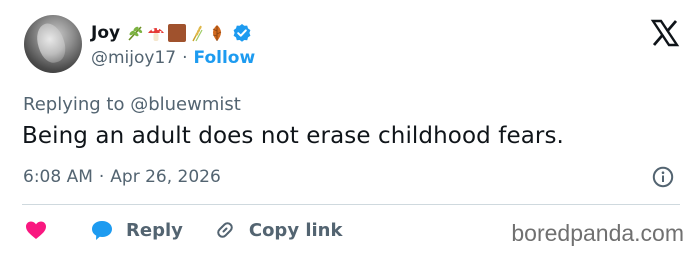  Describe the element at coordinates (53, 44) in the screenshot. I see `avatar` at that location.